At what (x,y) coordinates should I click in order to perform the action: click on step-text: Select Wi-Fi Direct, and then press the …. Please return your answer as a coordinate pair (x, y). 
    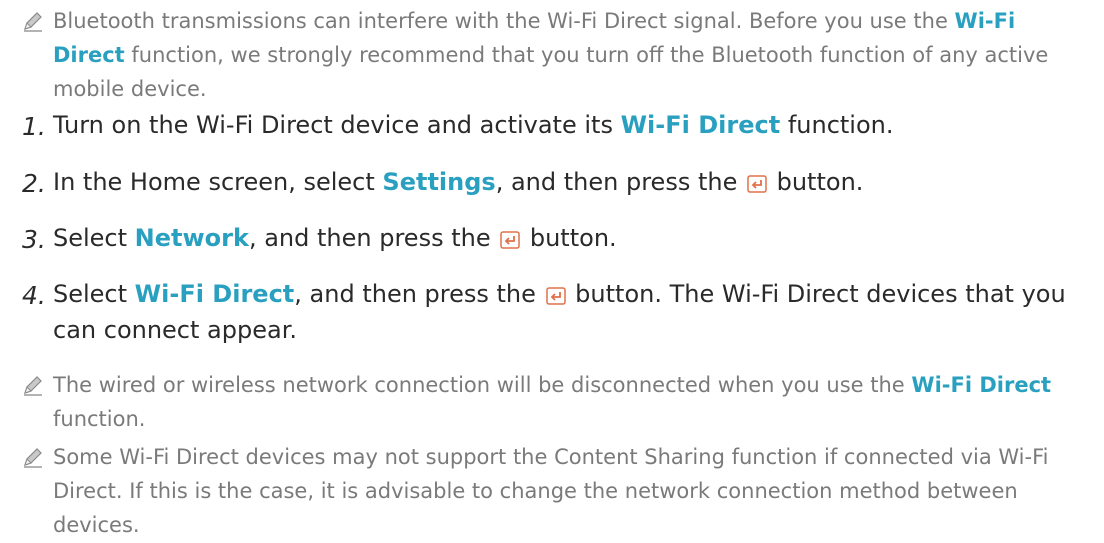
    Looking at the image, I should click on (559, 312).